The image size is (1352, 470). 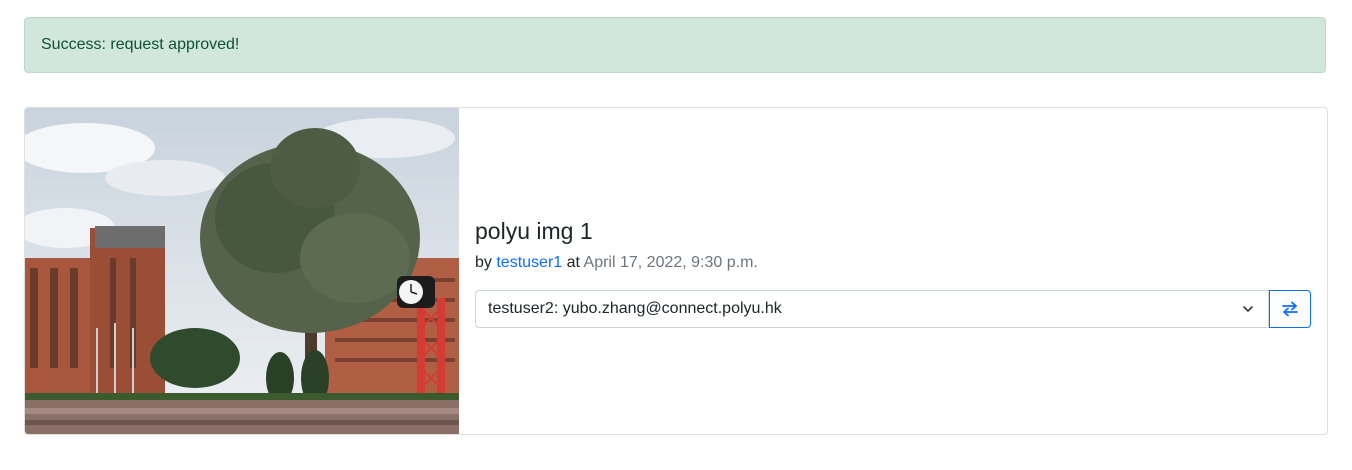 What do you see at coordinates (670, 262) in the screenshot?
I see `timestamp: April 17, 2022, 9:30 p.m.` at bounding box center [670, 262].